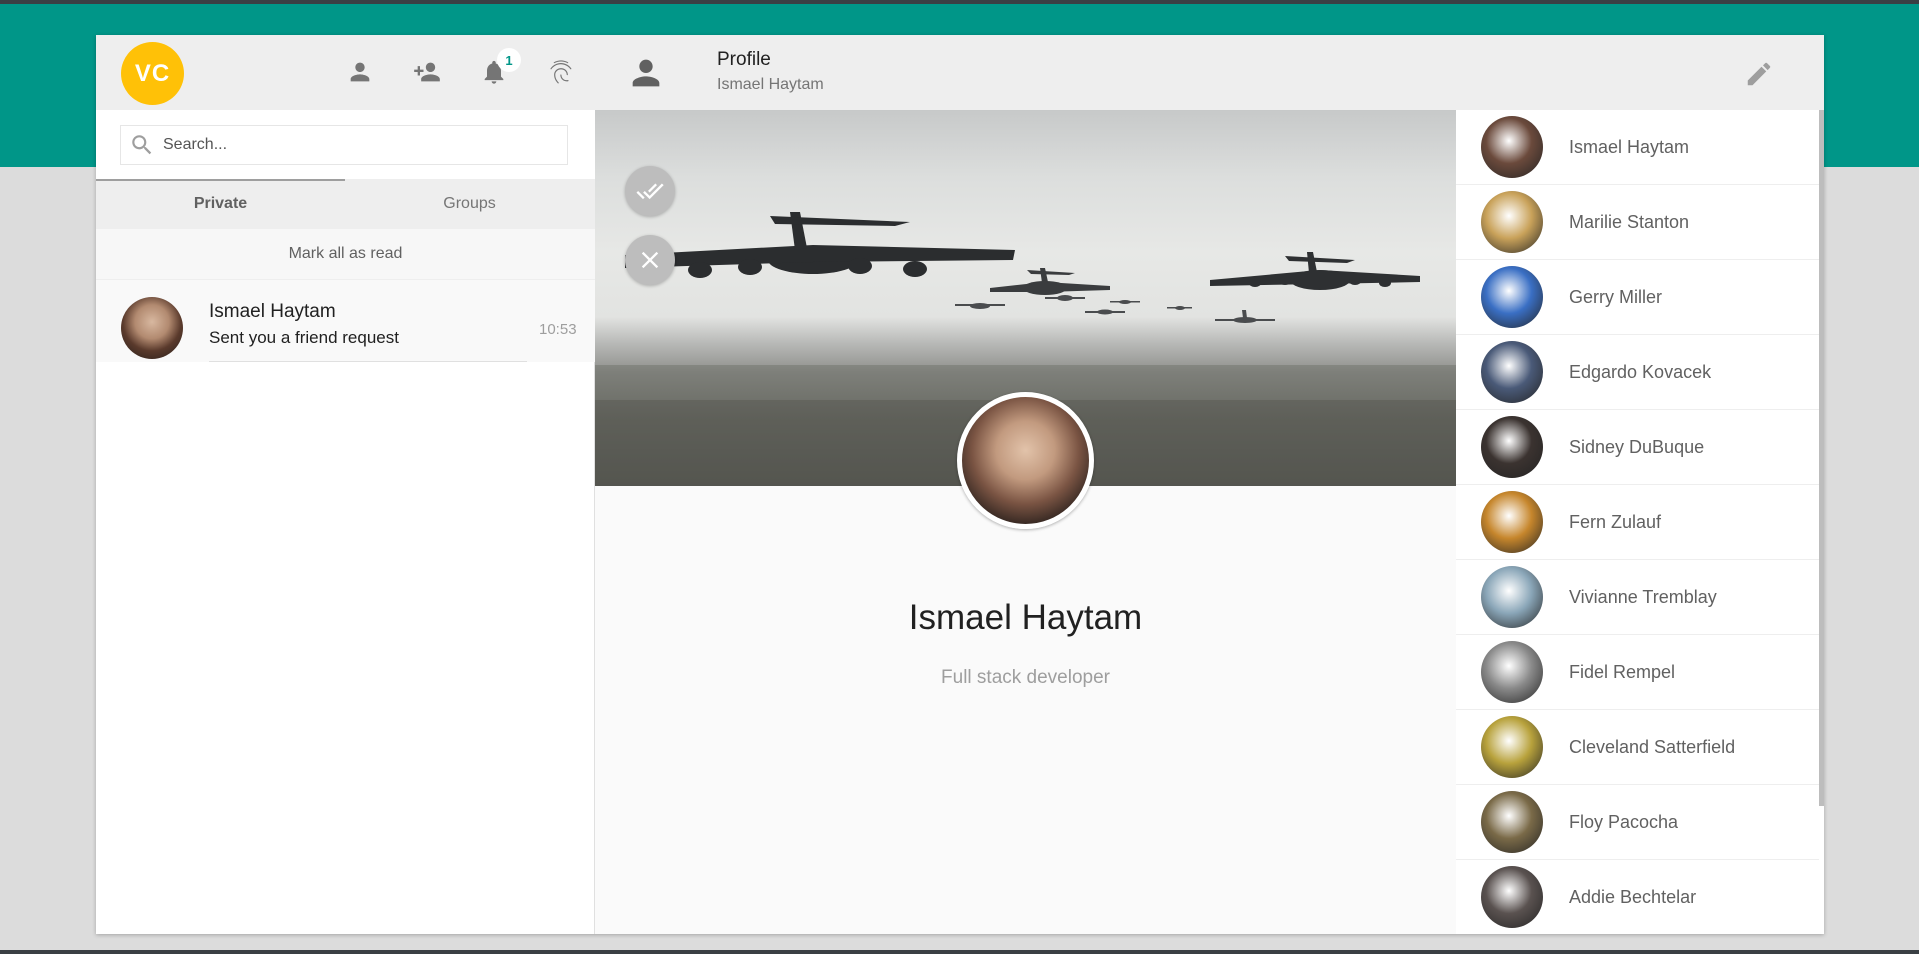 The width and height of the screenshot is (1919, 954). I want to click on tab-private: Private, so click(220, 204).